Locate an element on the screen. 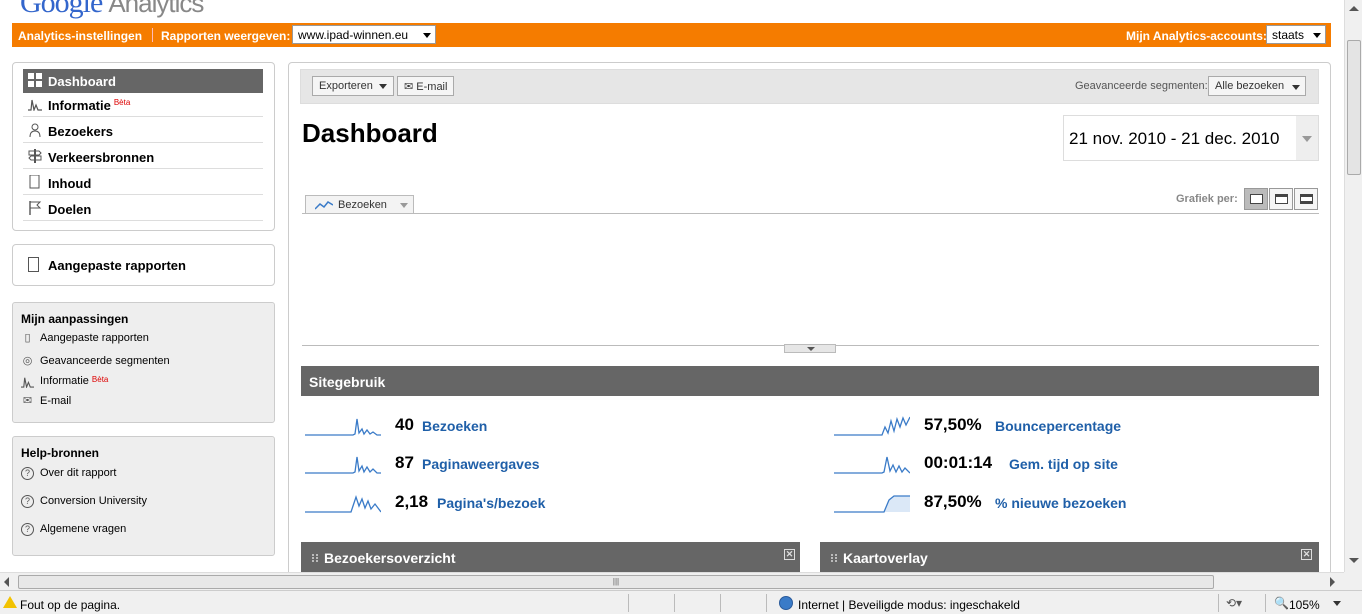 This screenshot has width=1362, height=614. new-visits-sparkline is located at coordinates (872, 504).